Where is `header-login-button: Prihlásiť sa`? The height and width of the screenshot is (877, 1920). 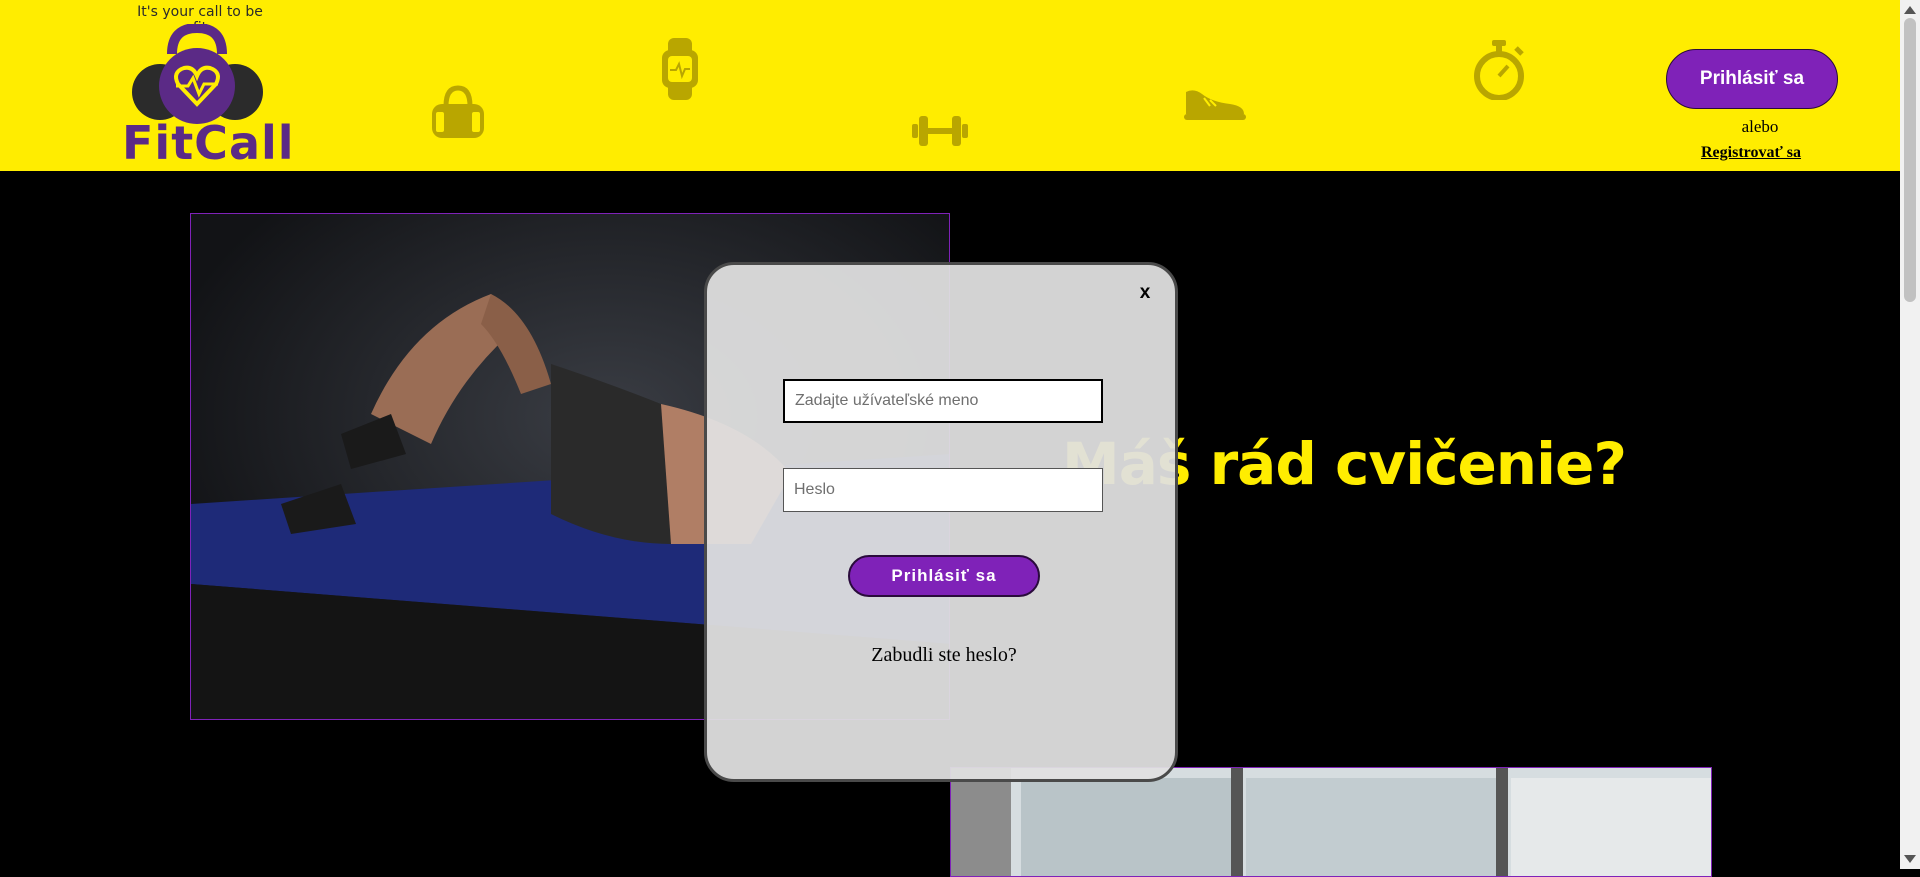
header-login-button: Prihlásiť sa is located at coordinates (1752, 79).